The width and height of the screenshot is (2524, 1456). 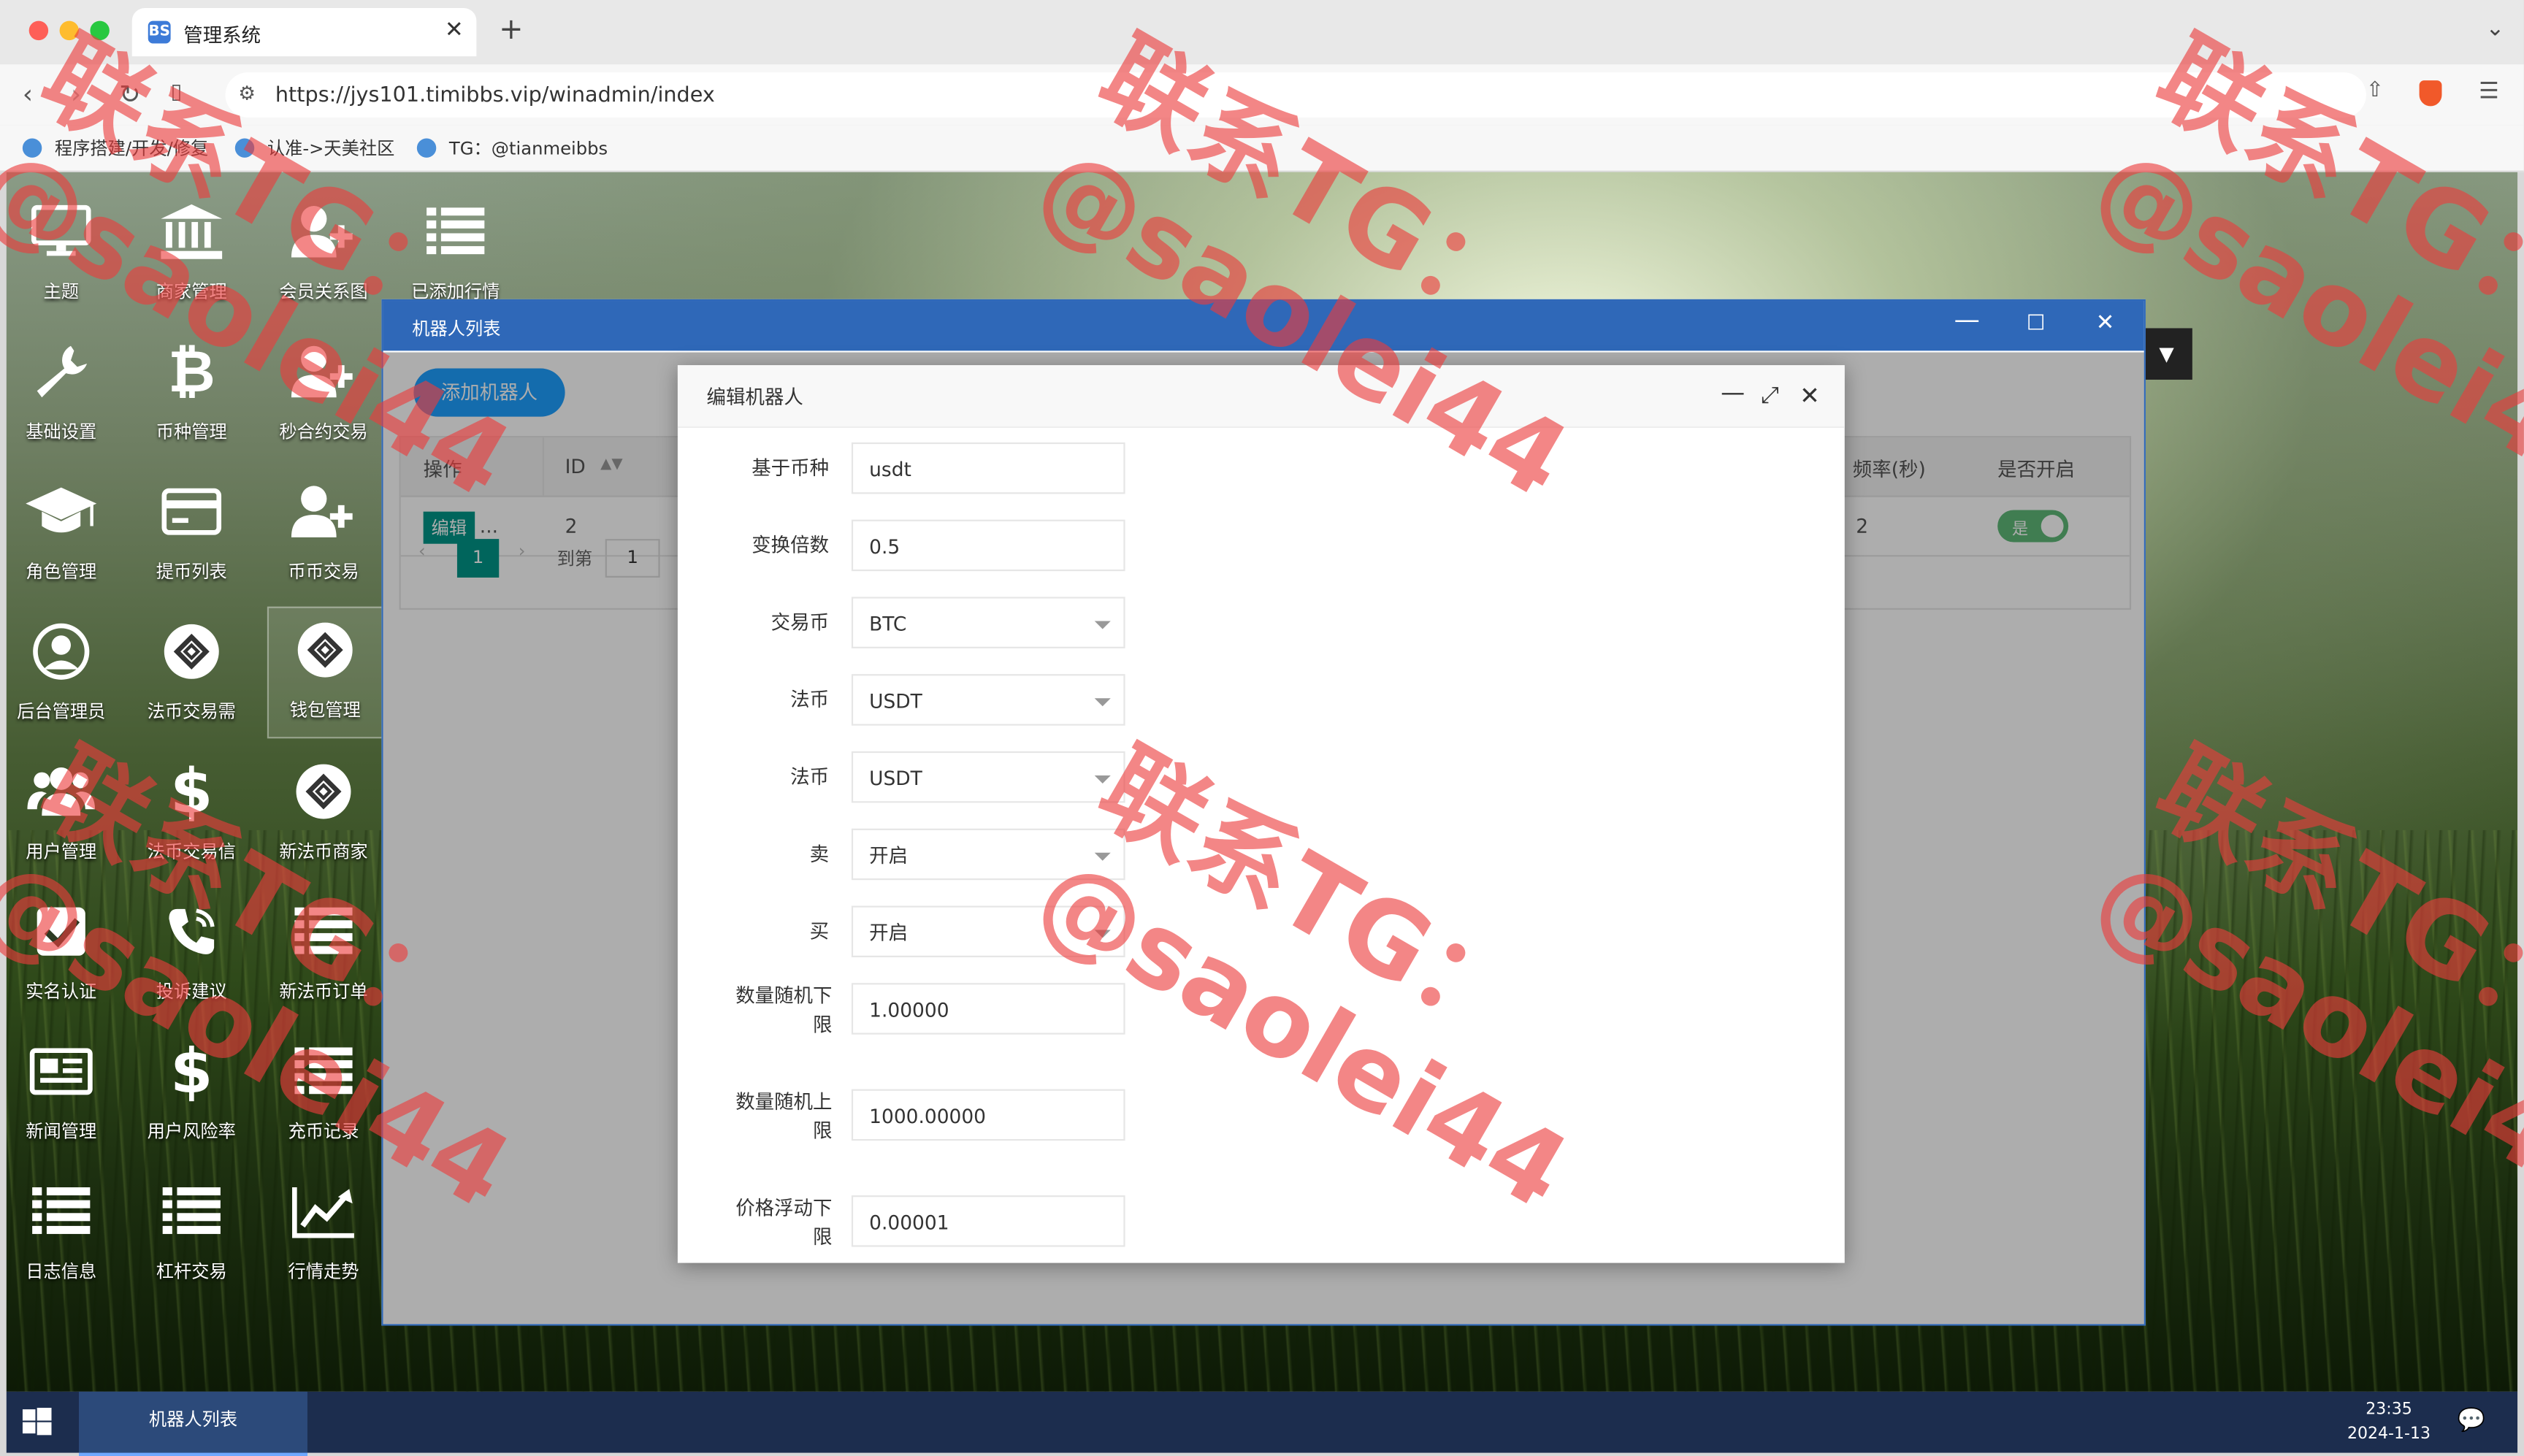 I want to click on bookmark-label: 程序搭建/开发/修复, so click(x=131, y=149).